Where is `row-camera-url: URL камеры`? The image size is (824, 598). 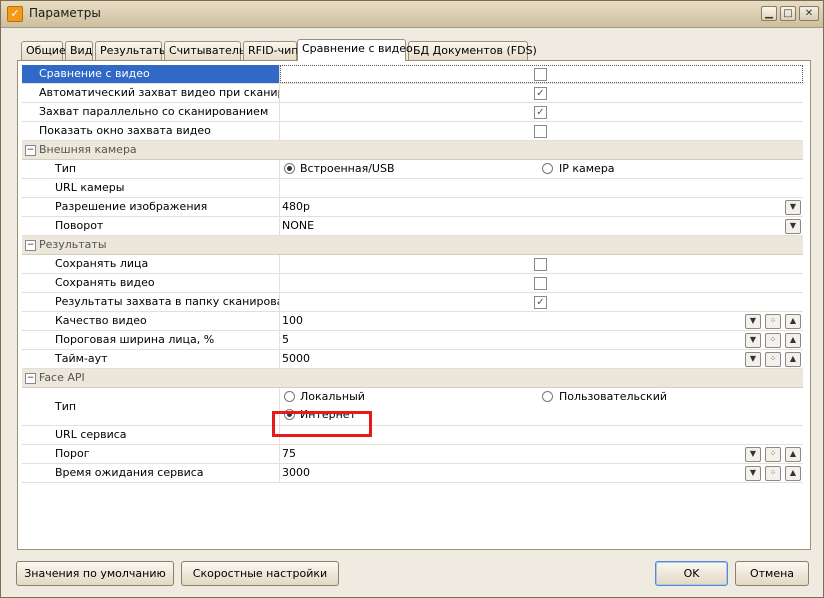 row-camera-url: URL камеры is located at coordinates (412, 188).